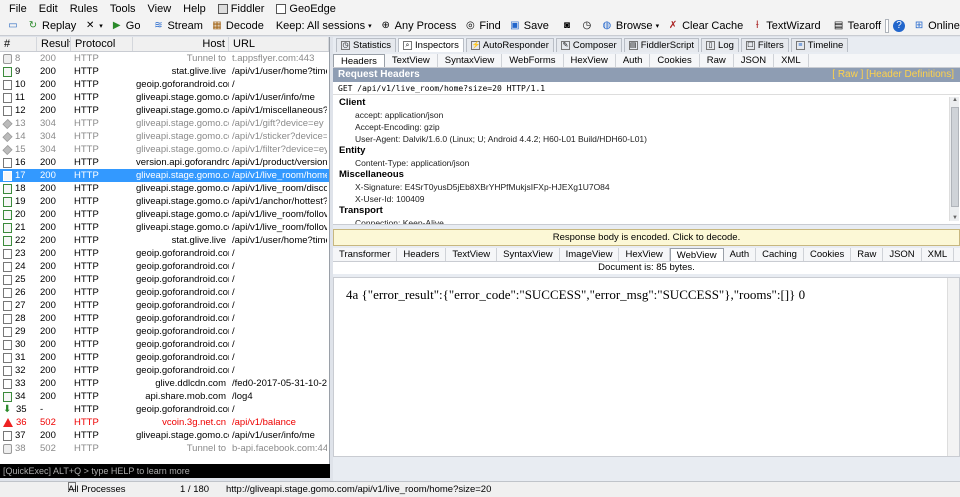  I want to click on menu-fiddler: Fiddler, so click(241, 9).